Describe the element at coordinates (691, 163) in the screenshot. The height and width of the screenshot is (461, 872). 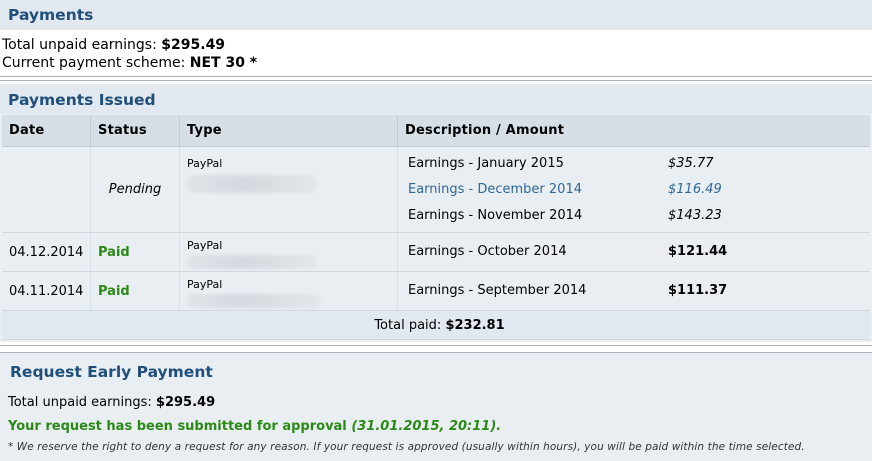
I see `earnings-amount: $35.77` at that location.